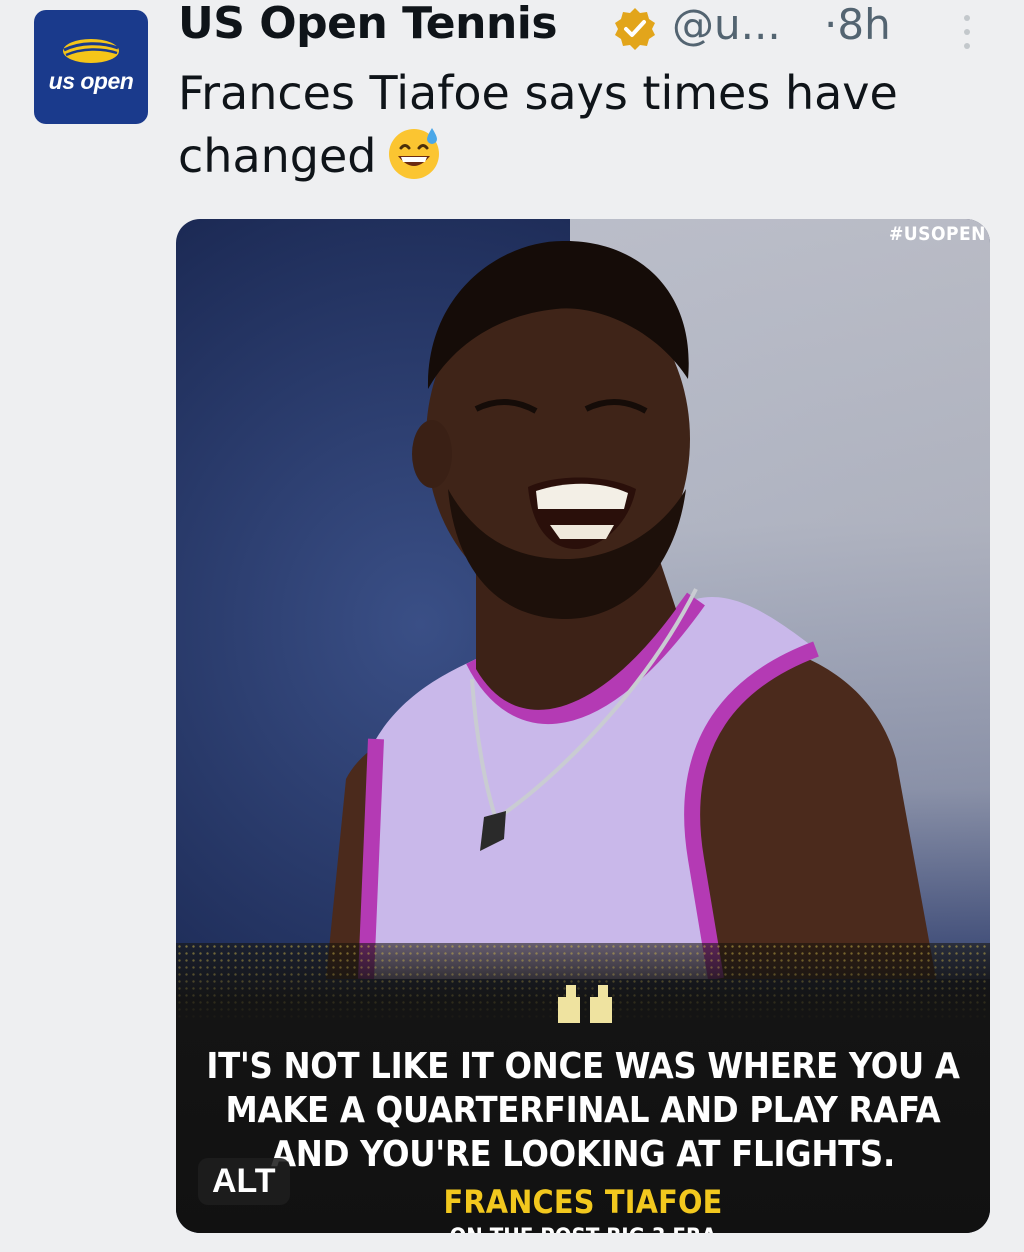 The height and width of the screenshot is (1252, 1024). What do you see at coordinates (368, 24) in the screenshot?
I see `display-name: US Open Tennis` at bounding box center [368, 24].